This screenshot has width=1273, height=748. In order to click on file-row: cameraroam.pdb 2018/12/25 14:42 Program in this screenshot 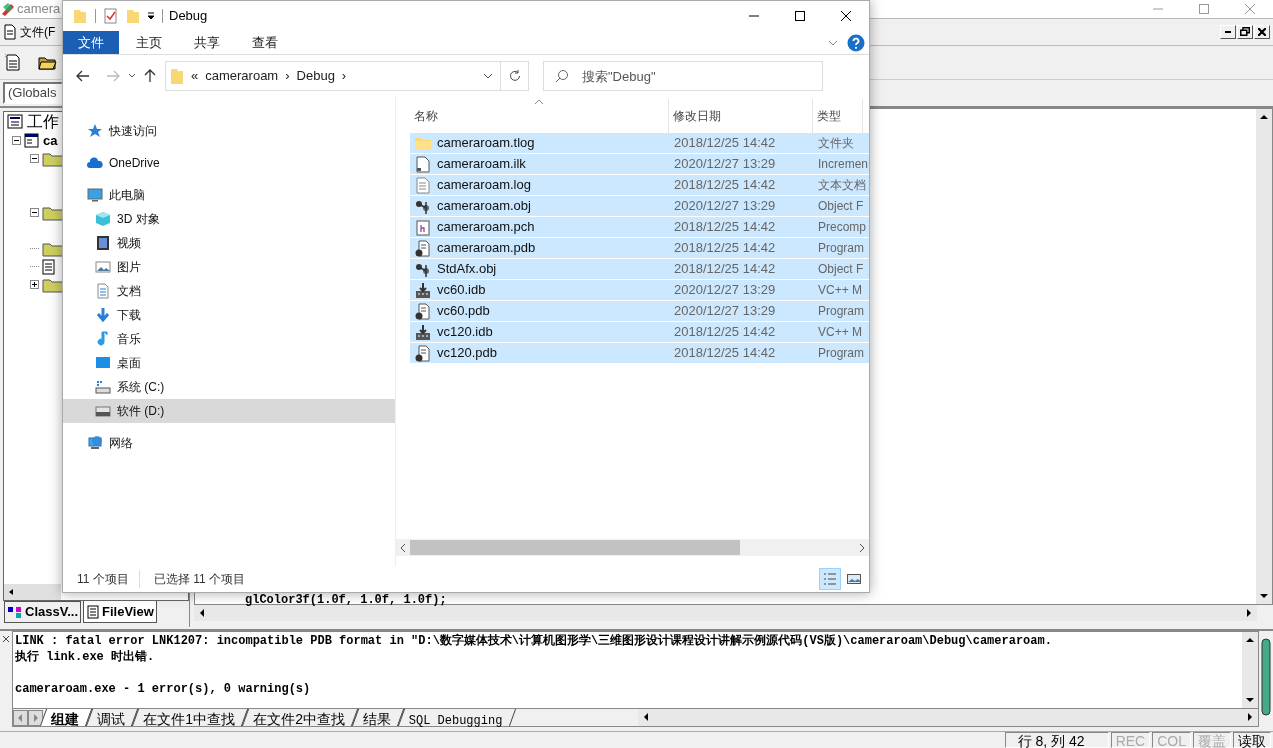, I will do `click(639, 248)`.